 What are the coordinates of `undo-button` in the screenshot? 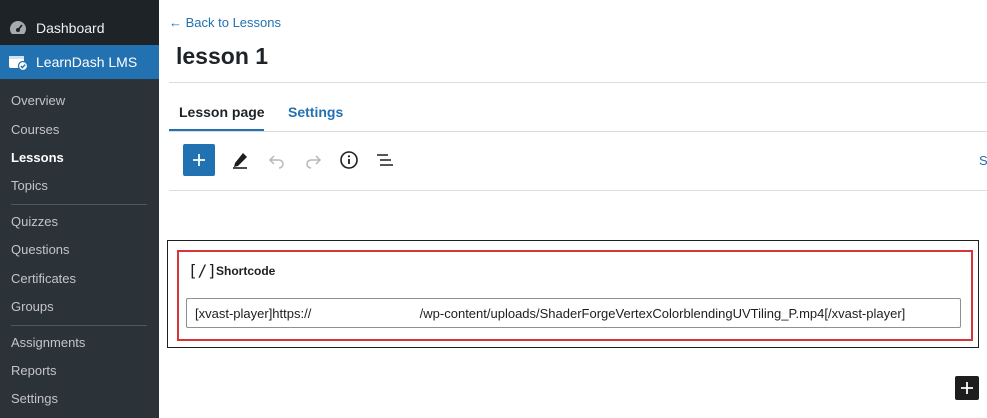 It's located at (277, 160).